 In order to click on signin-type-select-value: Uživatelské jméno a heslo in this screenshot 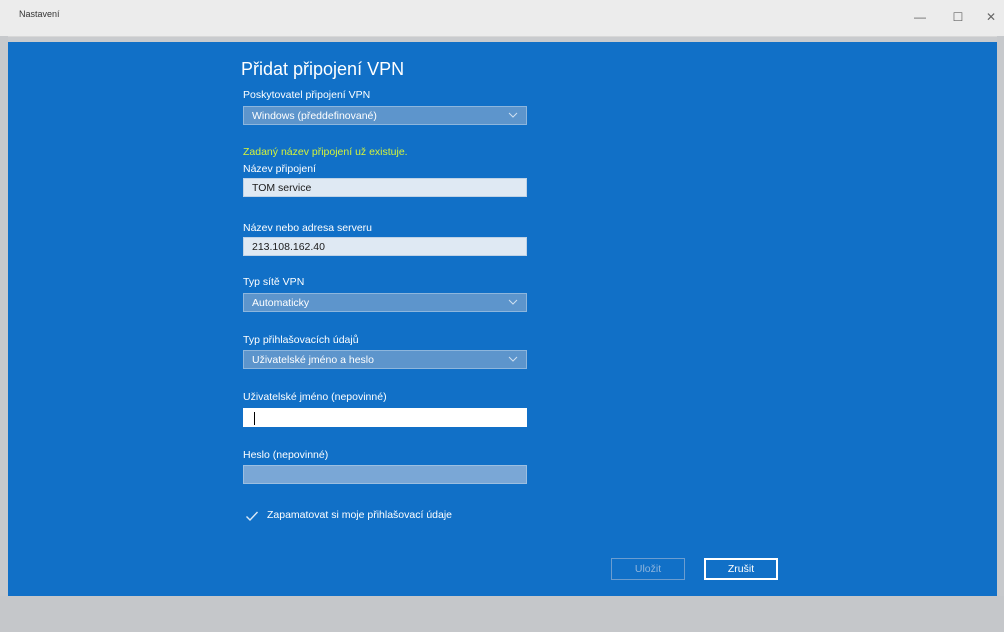, I will do `click(313, 360)`.